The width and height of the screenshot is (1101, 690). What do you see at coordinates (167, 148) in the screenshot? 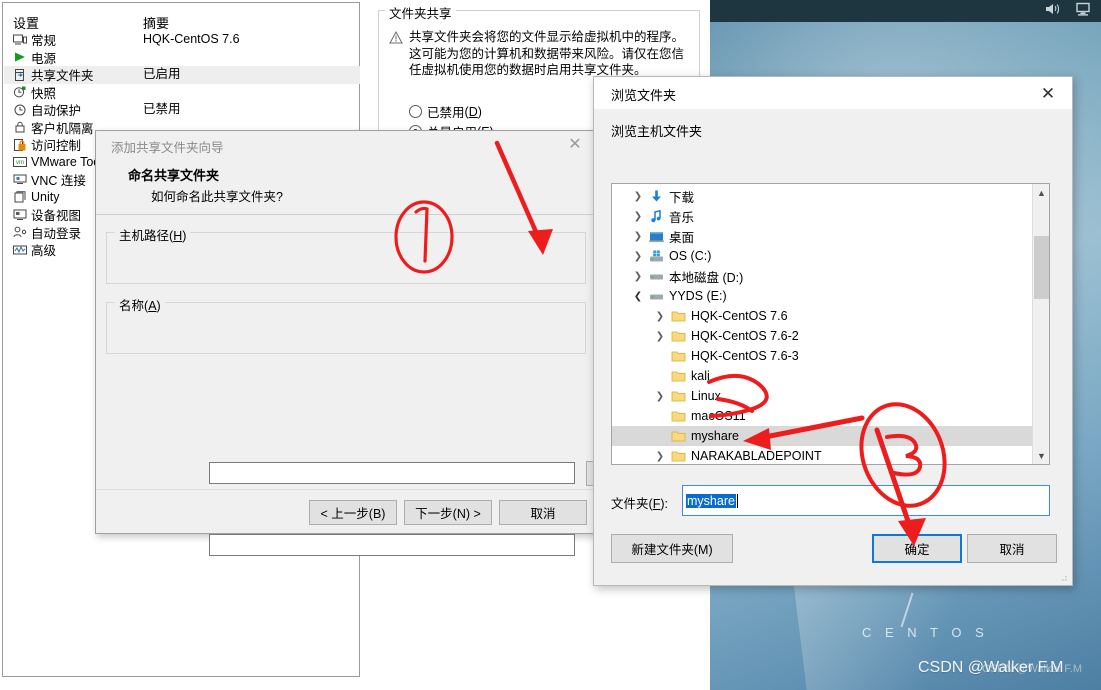
I see `wizard-title: 添加共享文件夹向导` at bounding box center [167, 148].